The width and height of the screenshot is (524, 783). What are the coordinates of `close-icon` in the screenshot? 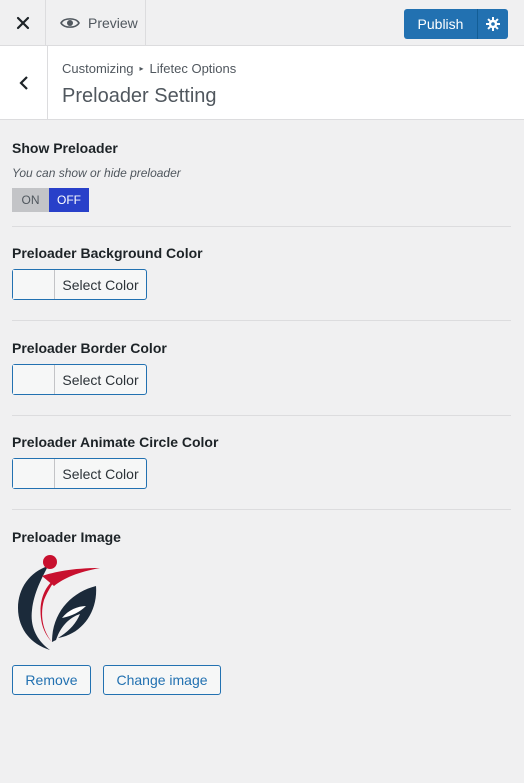 It's located at (22, 23).